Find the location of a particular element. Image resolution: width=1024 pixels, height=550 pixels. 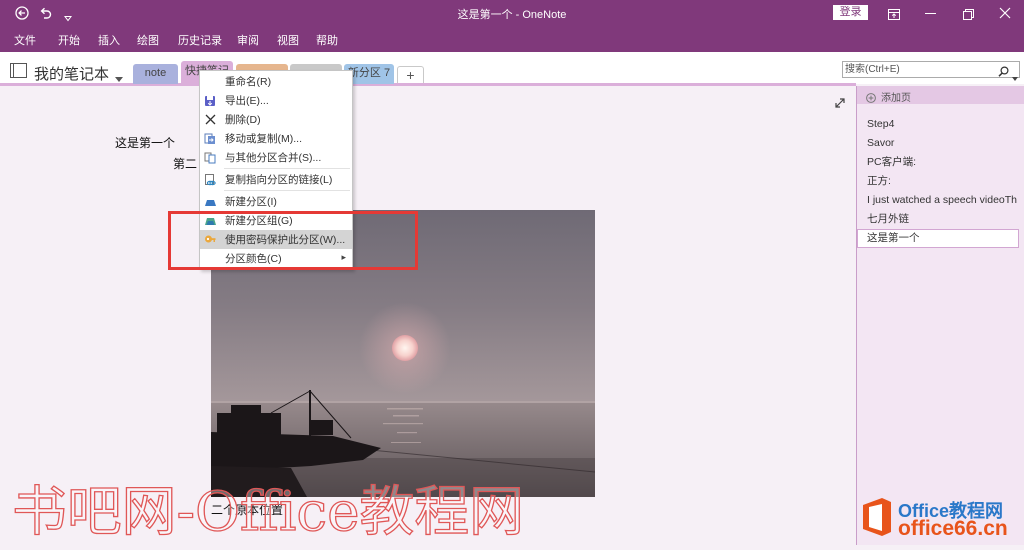

menu-item-delete: 删除(D) is located at coordinates (276, 119).